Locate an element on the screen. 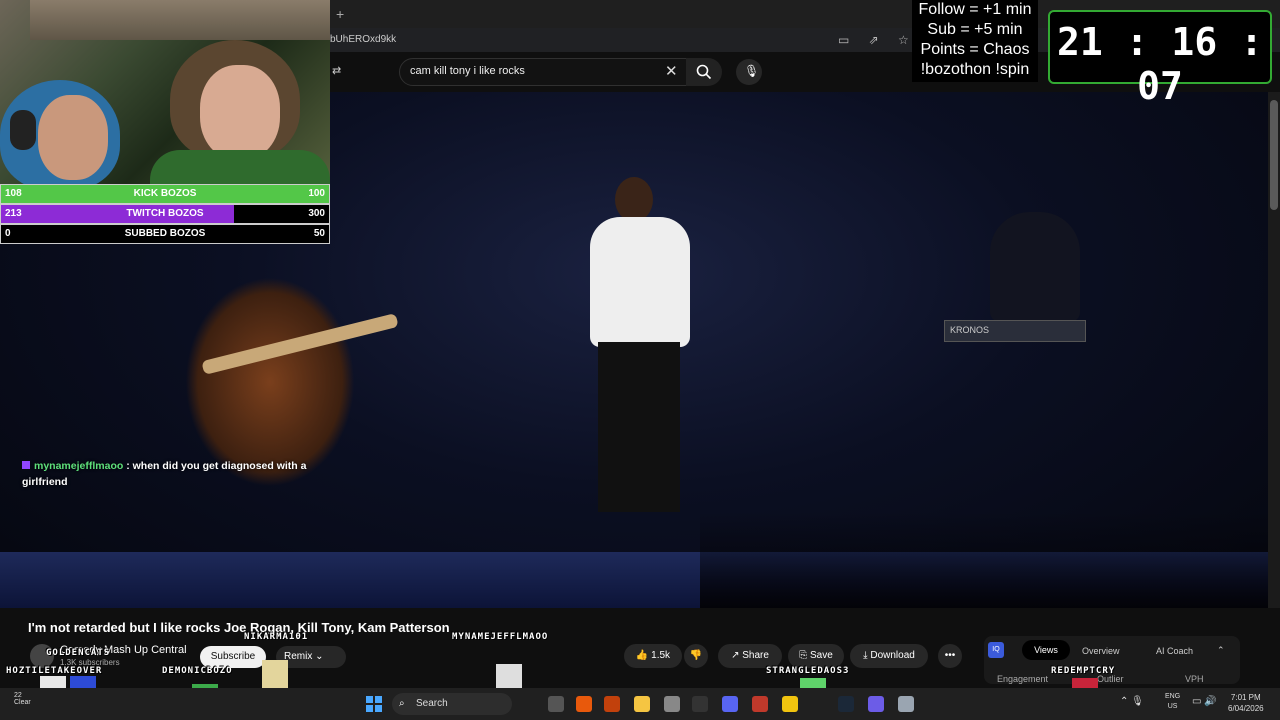 The height and width of the screenshot is (720, 1280). weather-widget: 22 Clear is located at coordinates (22, 699).